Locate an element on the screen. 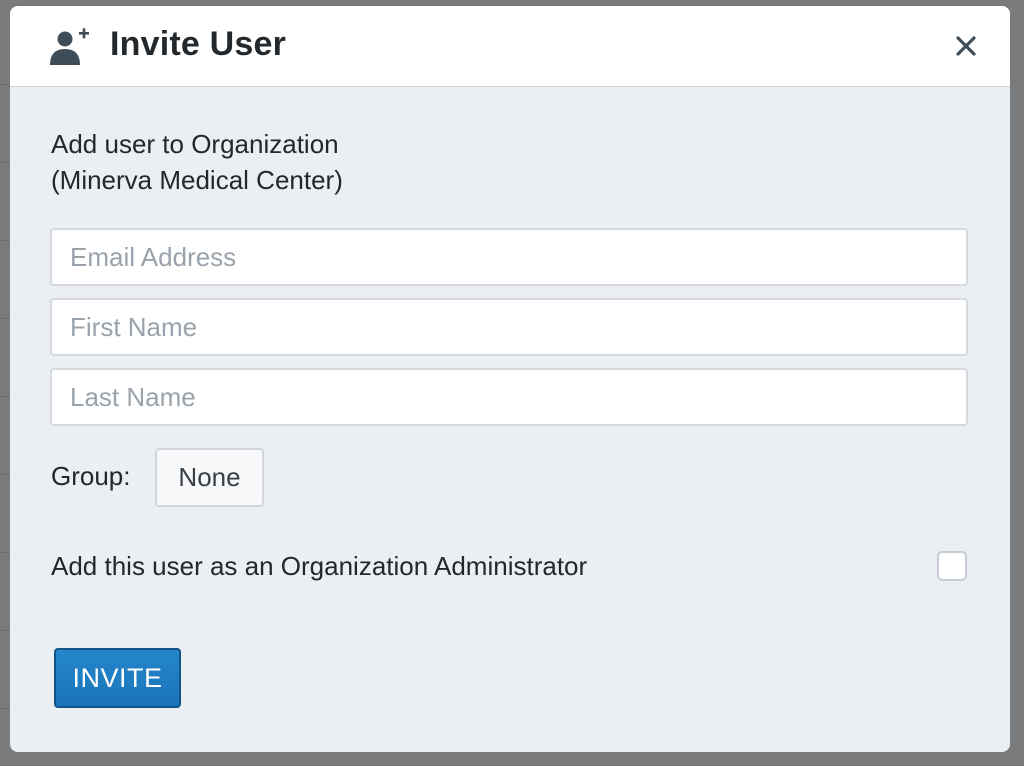 The image size is (1024, 766). user-plus-icon is located at coordinates (69, 46).